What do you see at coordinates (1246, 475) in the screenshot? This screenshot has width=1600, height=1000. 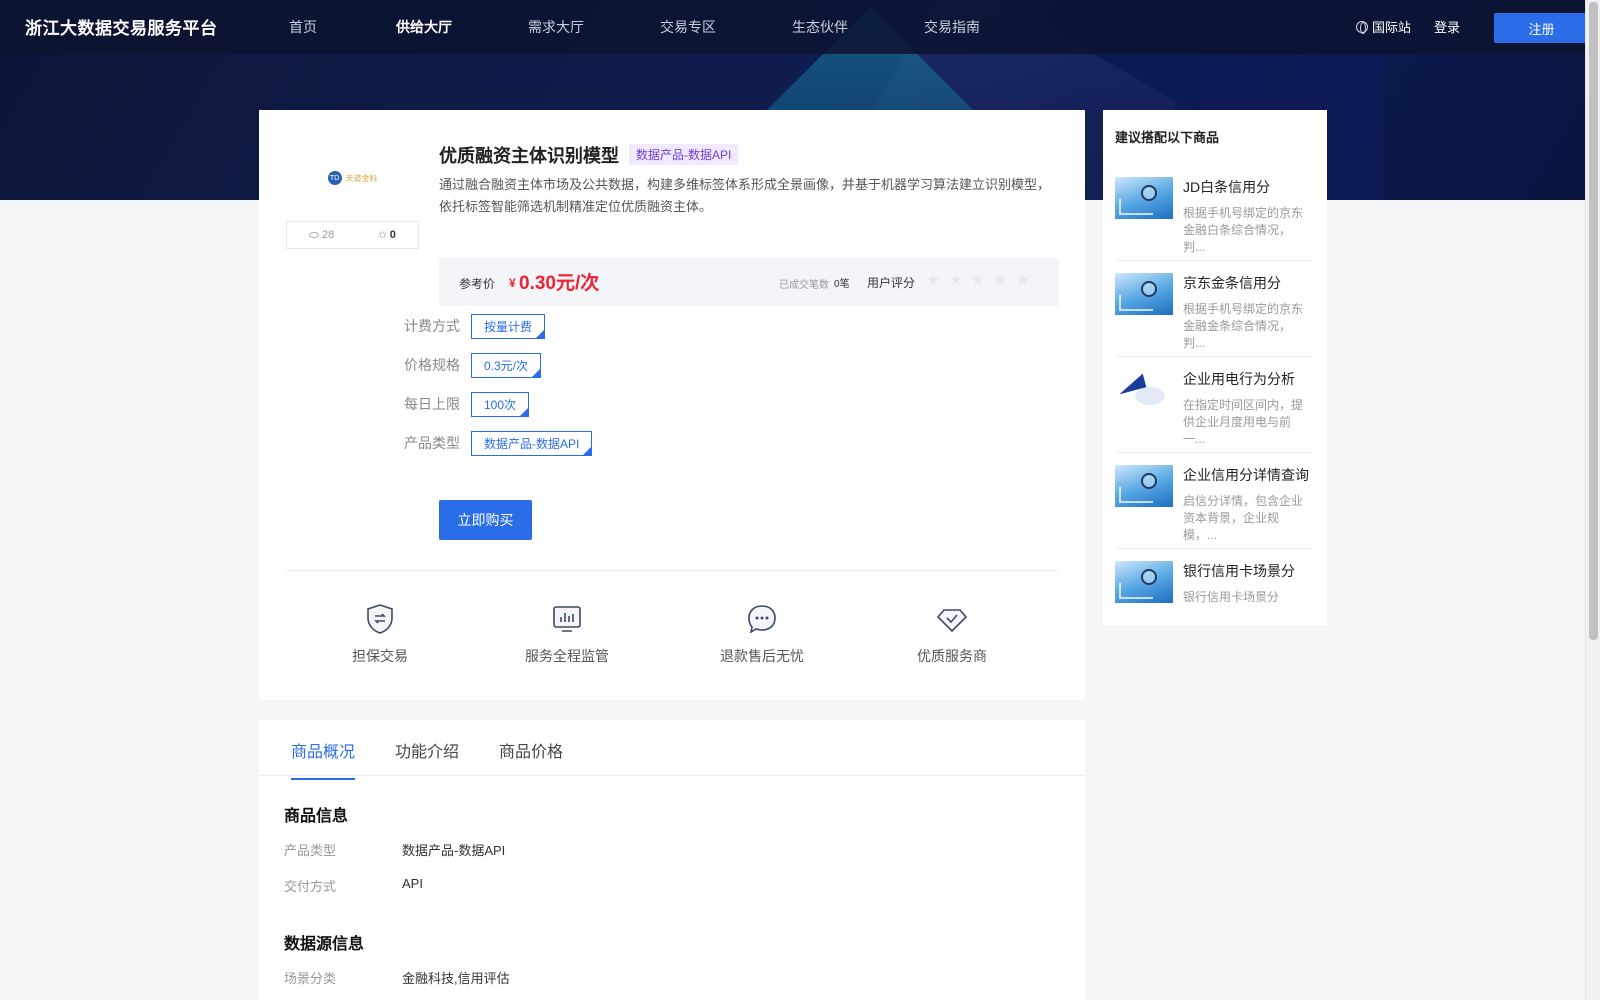 I see `recommended-item-name: 企业信用分详情查询` at bounding box center [1246, 475].